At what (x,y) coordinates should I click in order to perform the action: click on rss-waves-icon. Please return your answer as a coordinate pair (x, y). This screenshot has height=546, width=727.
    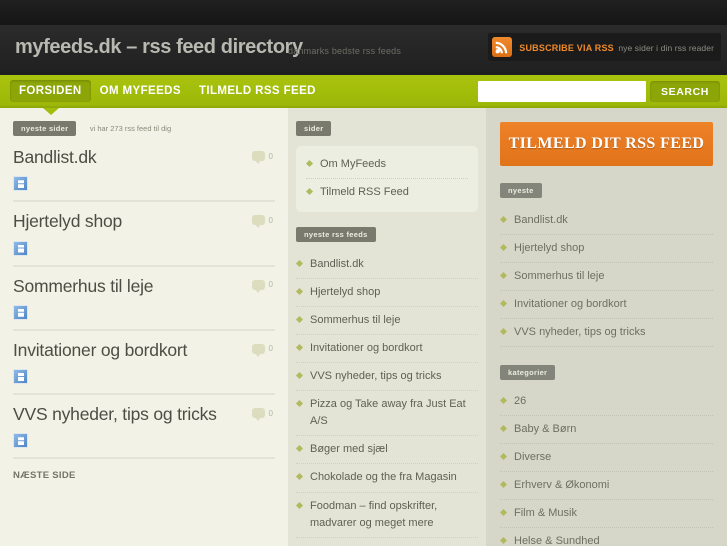
    Looking at the image, I should click on (501, 47).